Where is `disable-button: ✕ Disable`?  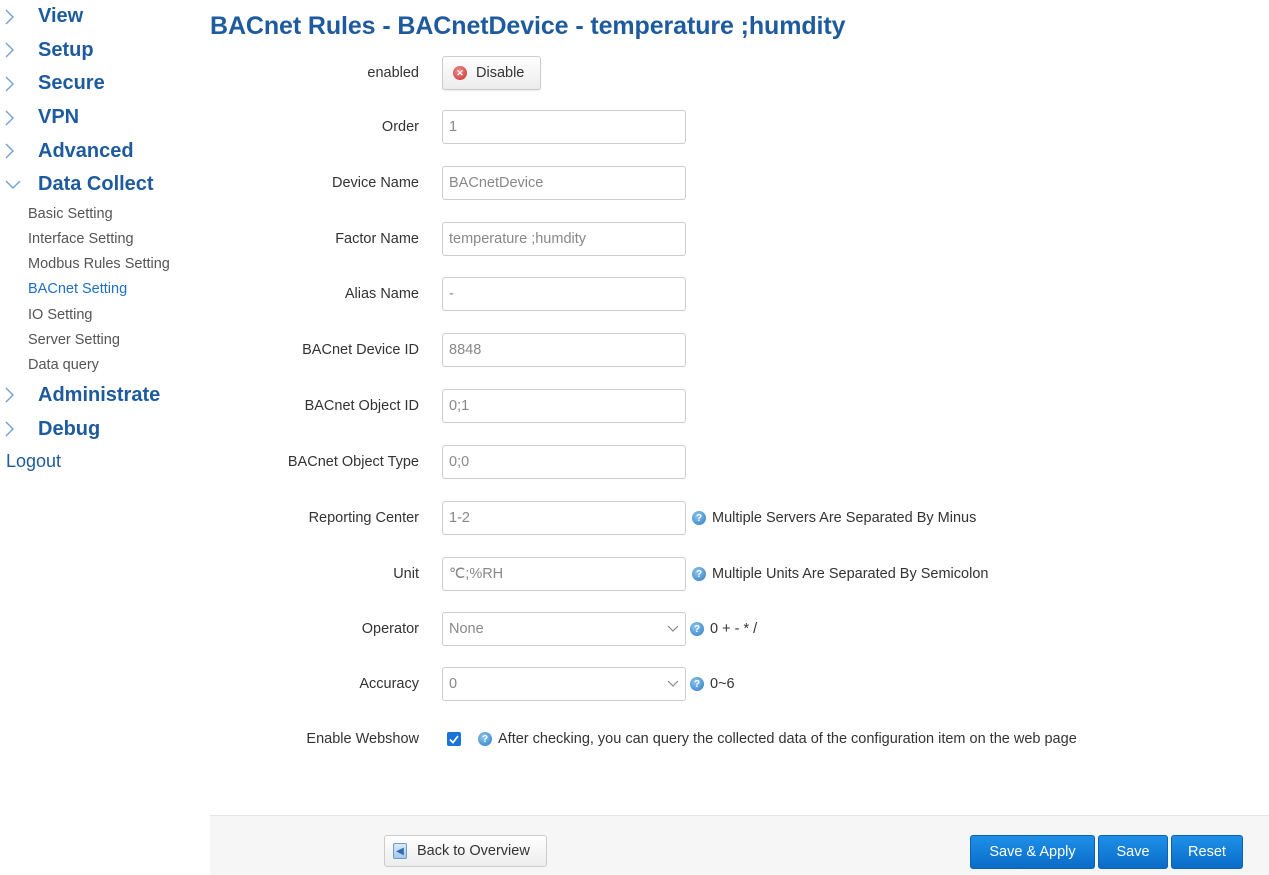 disable-button: ✕ Disable is located at coordinates (492, 73).